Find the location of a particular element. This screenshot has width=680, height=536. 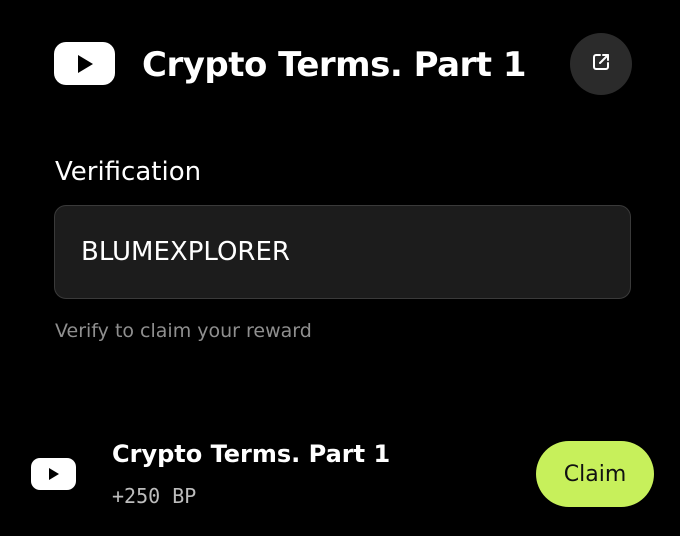

verification-input is located at coordinates (342, 252).